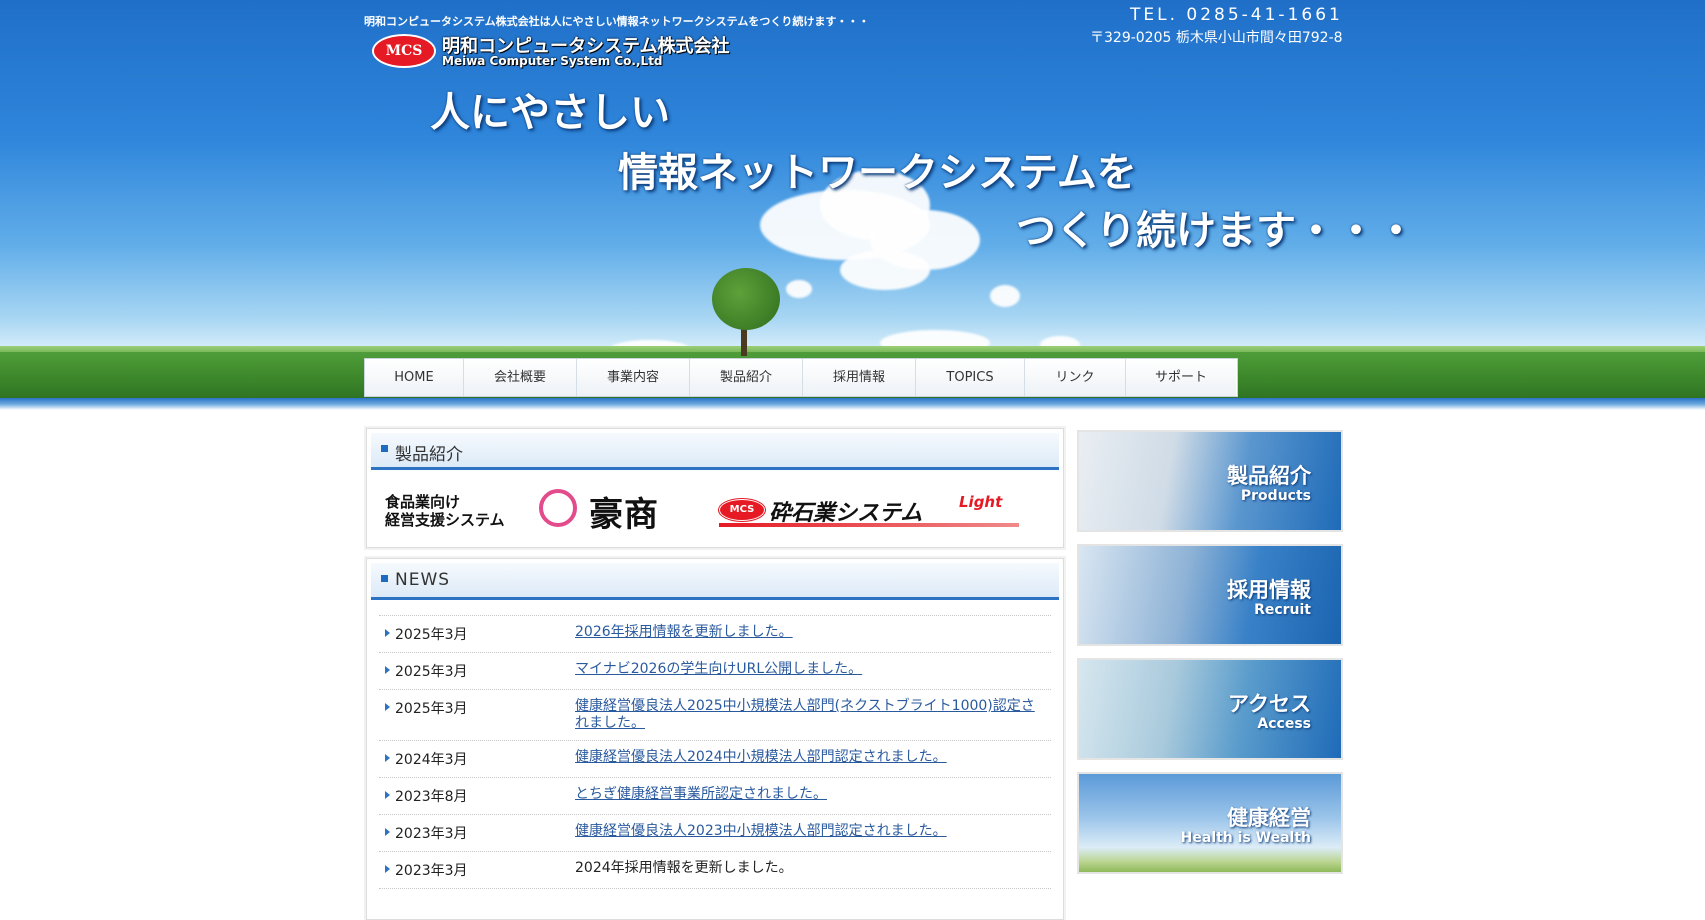  What do you see at coordinates (1269, 590) in the screenshot?
I see `banner-recruit-jp: 採用情報` at bounding box center [1269, 590].